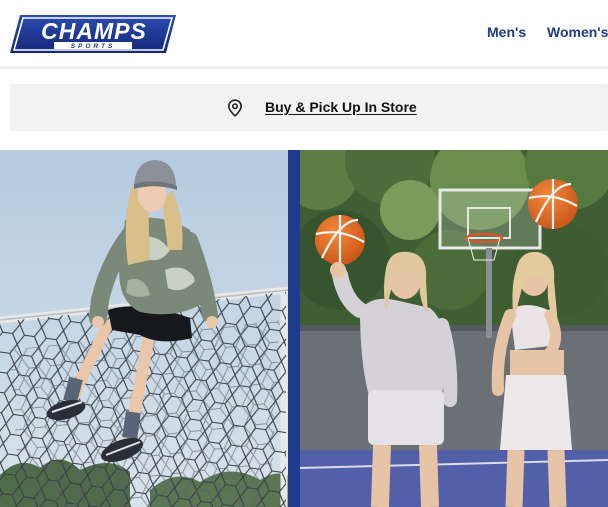 The height and width of the screenshot is (507, 608). Describe the element at coordinates (235, 108) in the screenshot. I see `map-pin-icon` at that location.